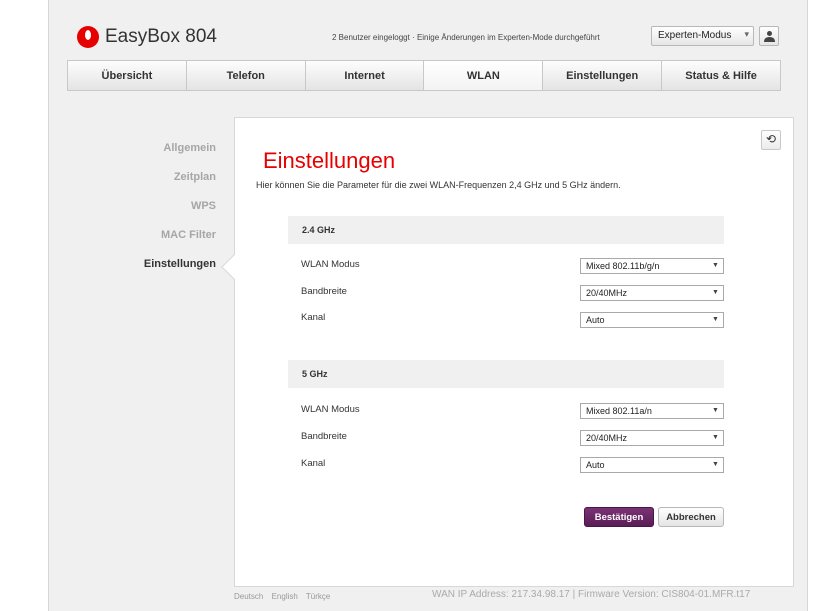  What do you see at coordinates (607, 438) in the screenshot?
I see `bandwidth-value-5ghz: 20/40MHz` at bounding box center [607, 438].